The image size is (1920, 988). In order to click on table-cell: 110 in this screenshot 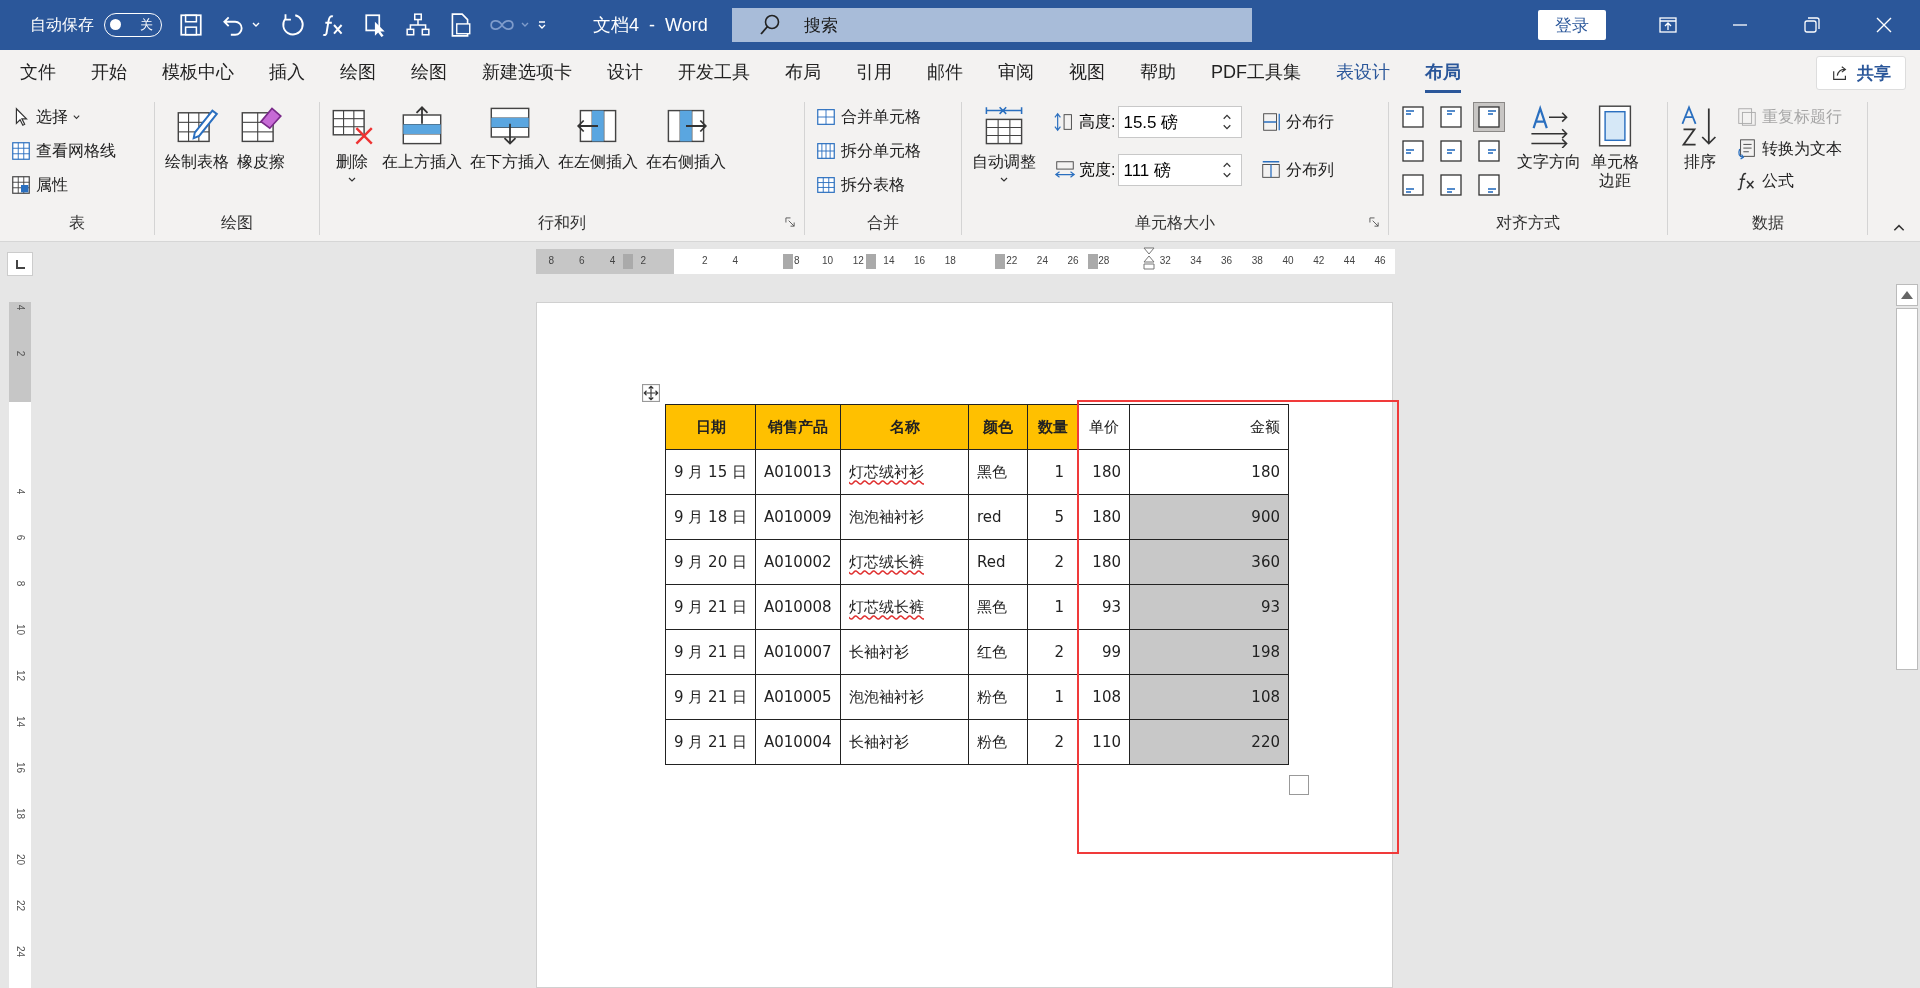, I will do `click(1104, 742)`.